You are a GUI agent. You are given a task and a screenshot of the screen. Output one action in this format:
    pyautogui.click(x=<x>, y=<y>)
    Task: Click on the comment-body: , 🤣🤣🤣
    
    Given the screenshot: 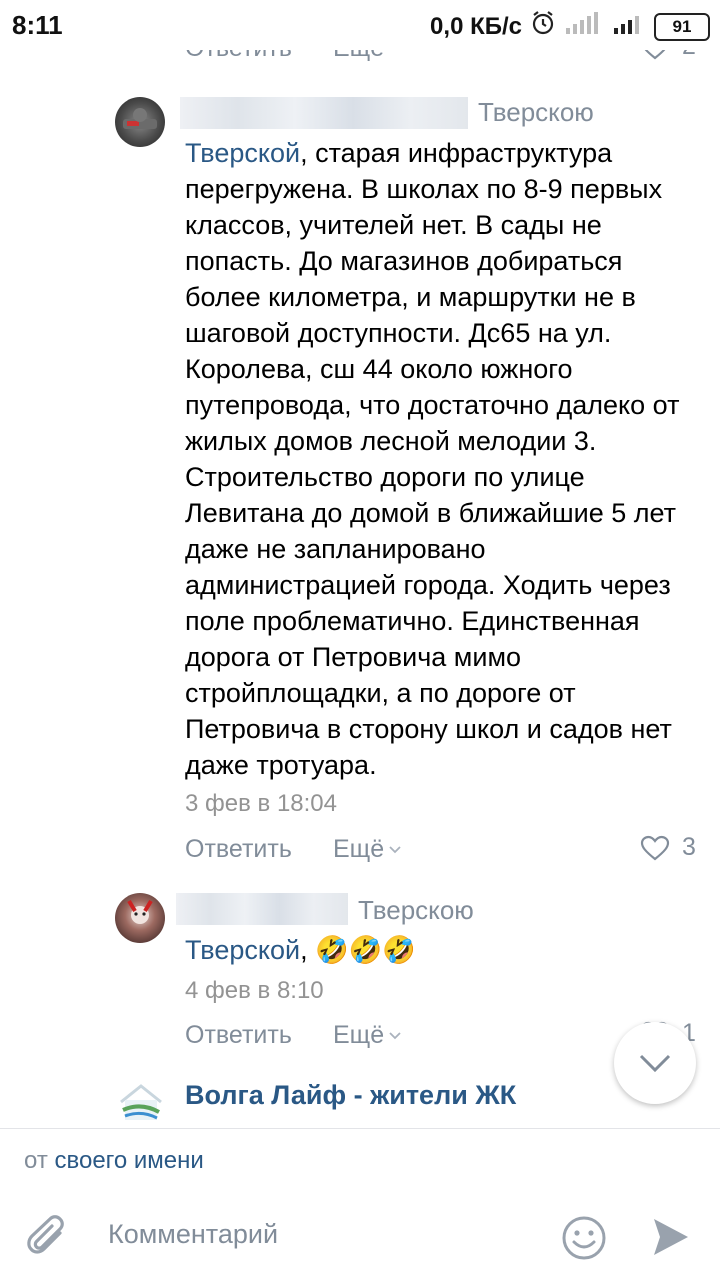 What is the action you would take?
    pyautogui.click(x=358, y=950)
    